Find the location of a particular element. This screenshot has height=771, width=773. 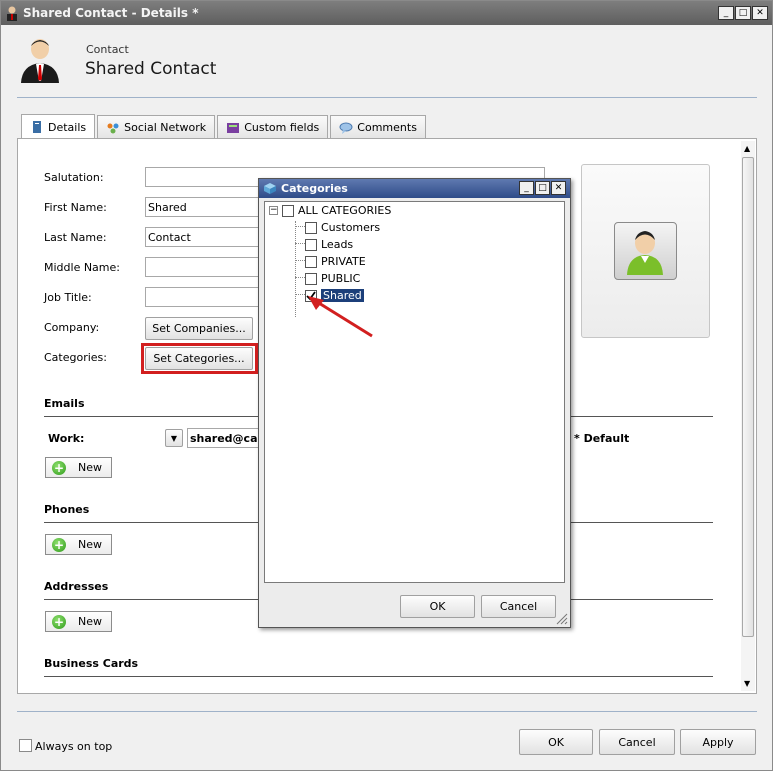

tree-item-public: PUBLIC is located at coordinates (332, 278).